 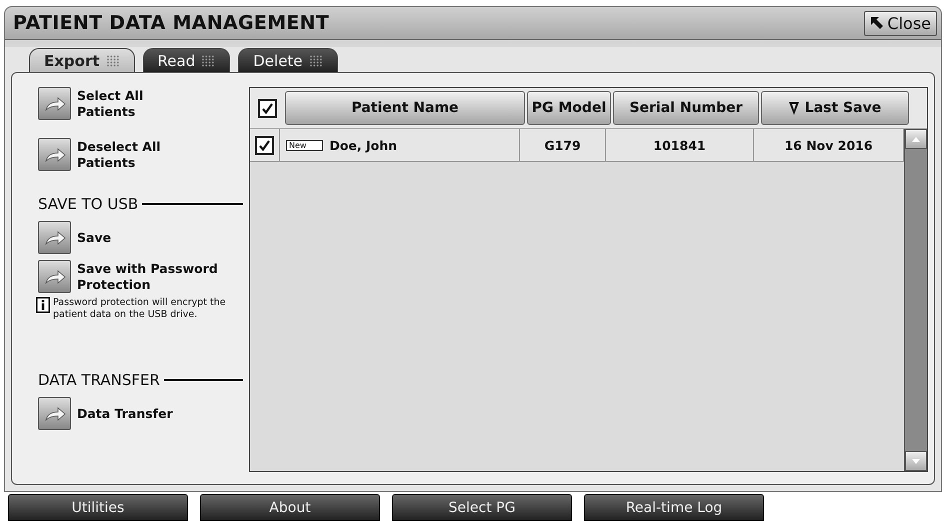 I want to click on nav-button: About, so click(x=290, y=507).